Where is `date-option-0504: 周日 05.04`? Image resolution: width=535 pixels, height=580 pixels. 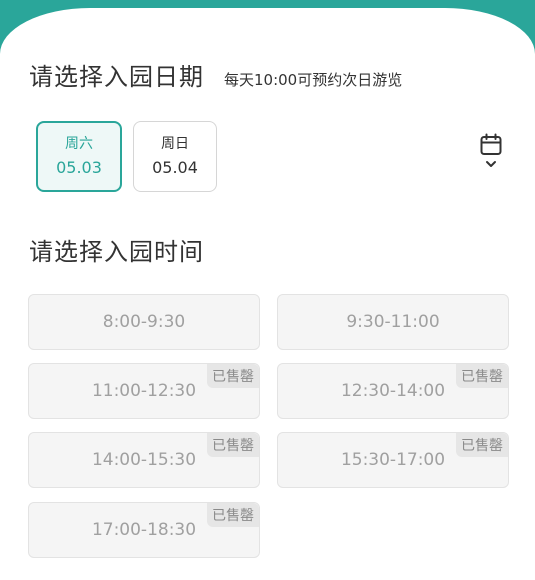 date-option-0504: 周日 05.04 is located at coordinates (175, 156).